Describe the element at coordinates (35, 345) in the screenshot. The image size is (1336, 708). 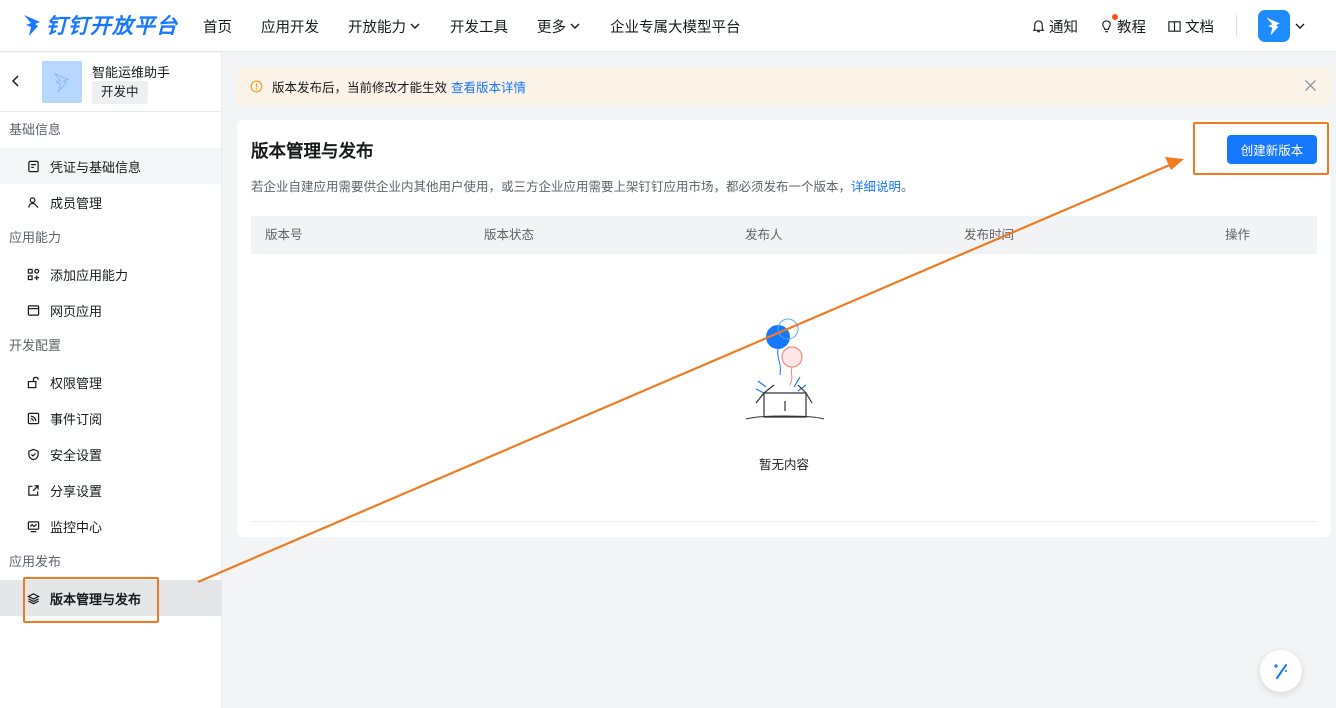
I see `group-title-dev-config: 开发配置` at that location.